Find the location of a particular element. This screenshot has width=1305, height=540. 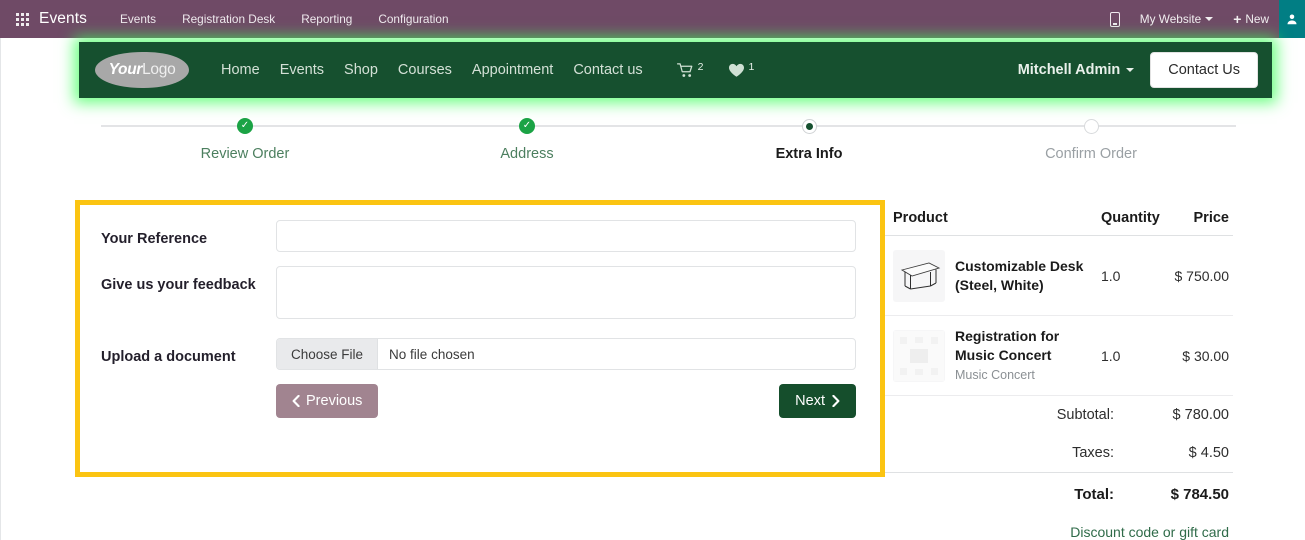

label-your-reference: Your Reference is located at coordinates (154, 239).